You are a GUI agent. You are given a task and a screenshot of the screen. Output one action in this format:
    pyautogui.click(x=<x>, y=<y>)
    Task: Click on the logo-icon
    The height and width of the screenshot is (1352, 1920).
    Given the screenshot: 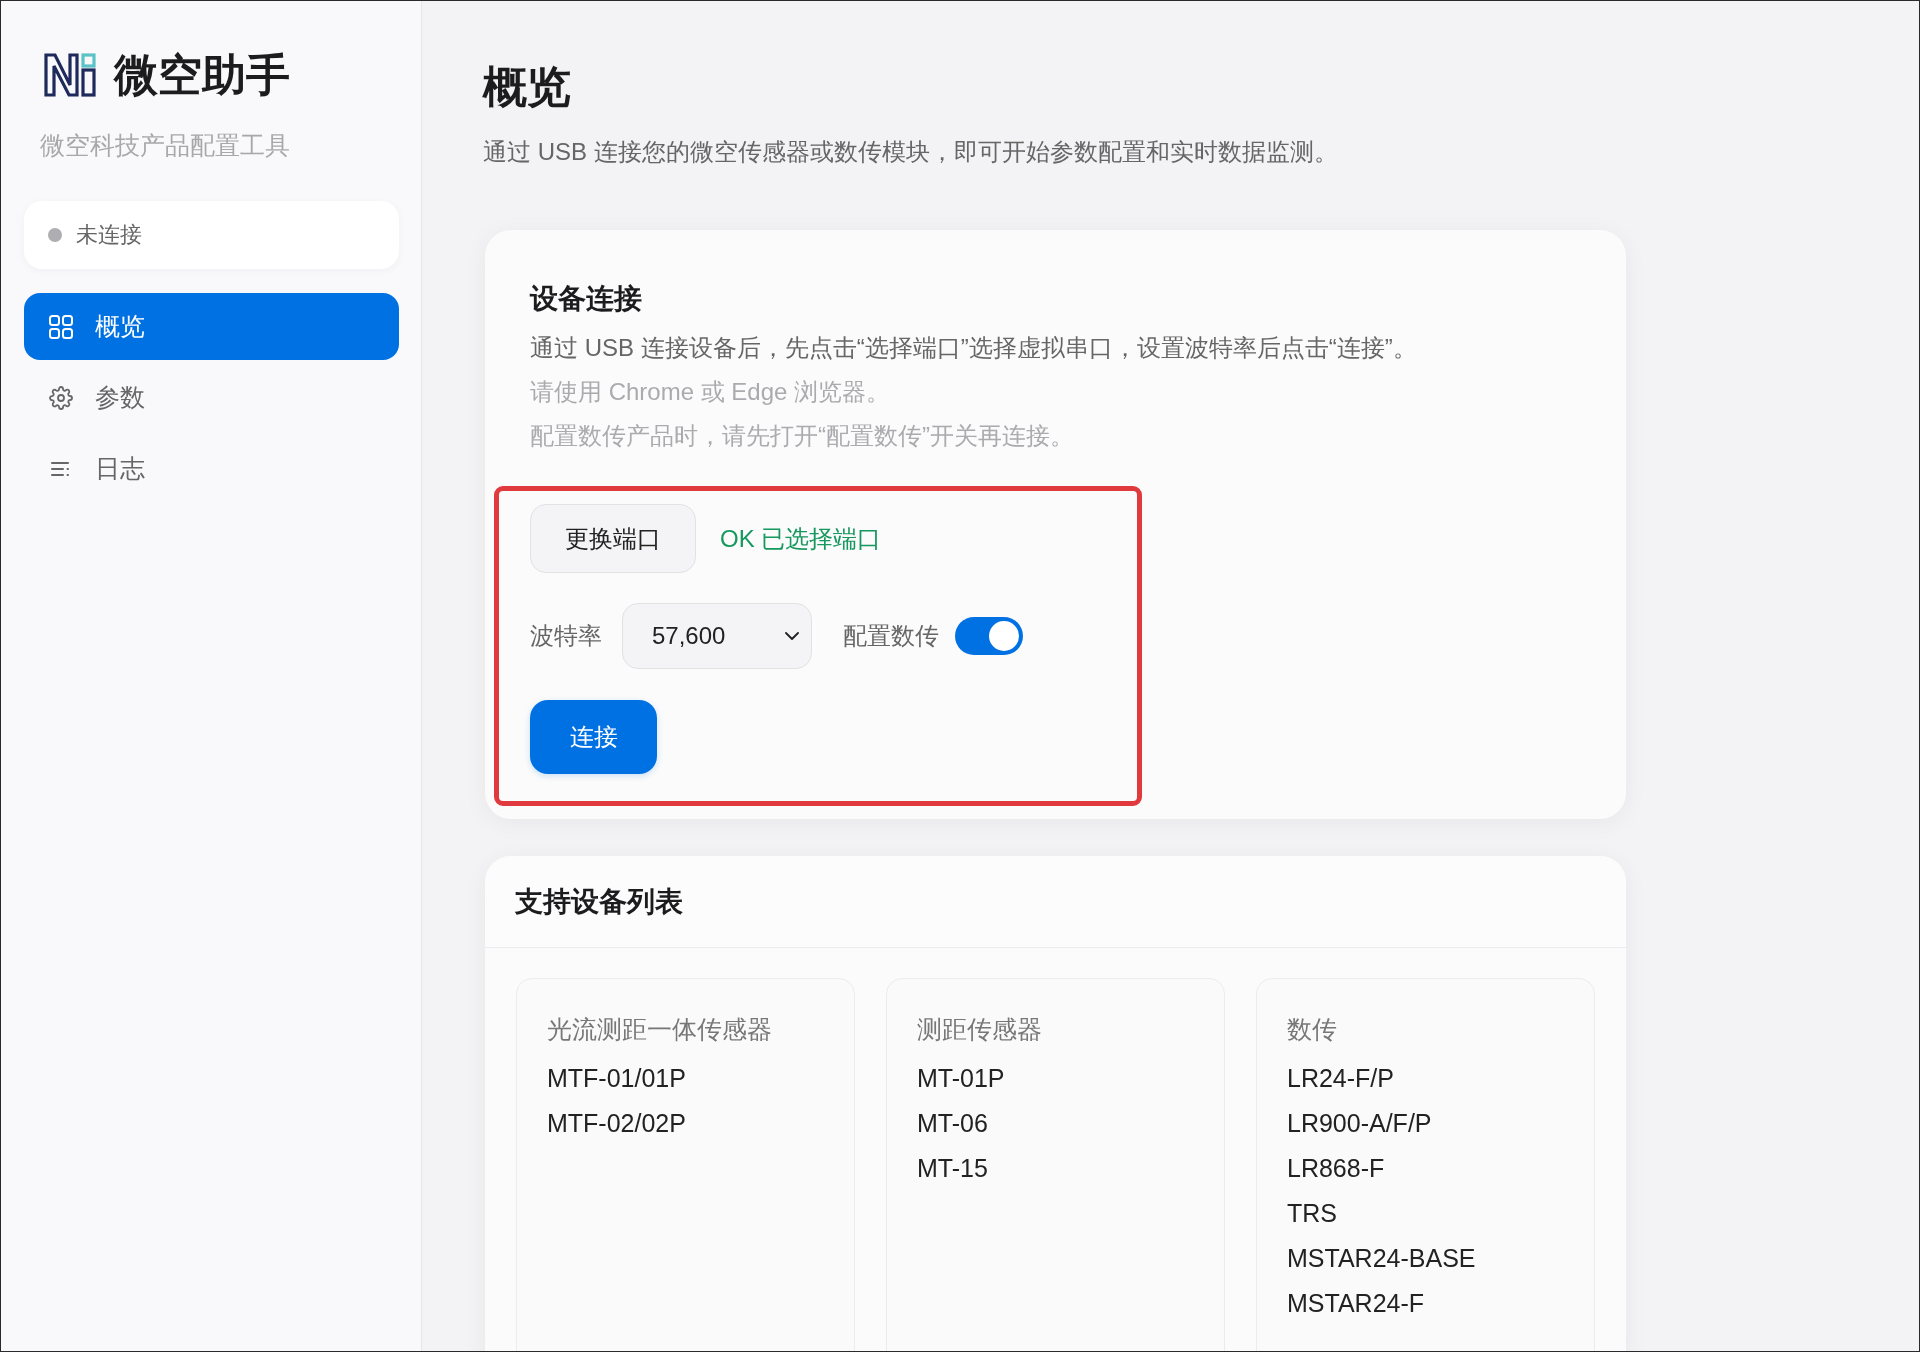 What is the action you would take?
    pyautogui.click(x=70, y=75)
    